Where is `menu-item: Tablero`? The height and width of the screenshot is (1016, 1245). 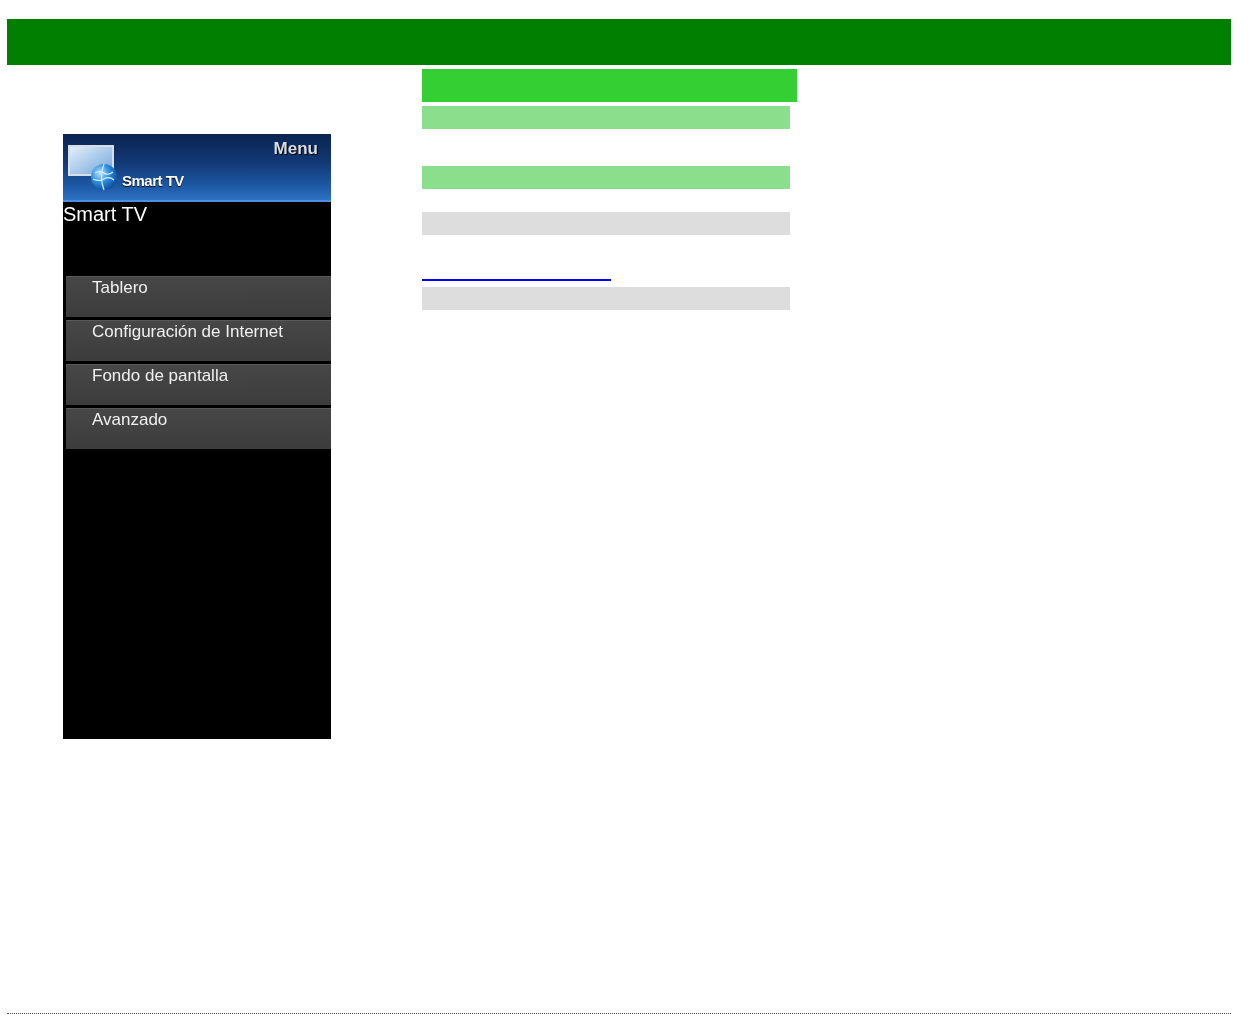 menu-item: Tablero is located at coordinates (198, 296).